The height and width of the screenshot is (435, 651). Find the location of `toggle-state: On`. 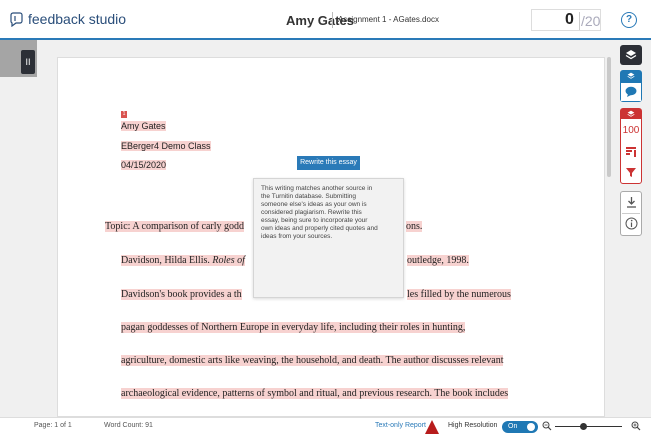

toggle-state: On is located at coordinates (513, 426).